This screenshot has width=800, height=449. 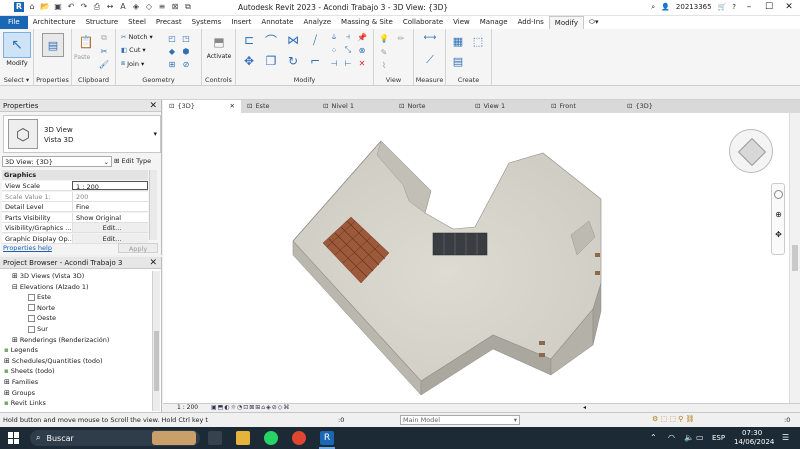 I want to click on split-face-icon: ◳, so click(x=186, y=38).